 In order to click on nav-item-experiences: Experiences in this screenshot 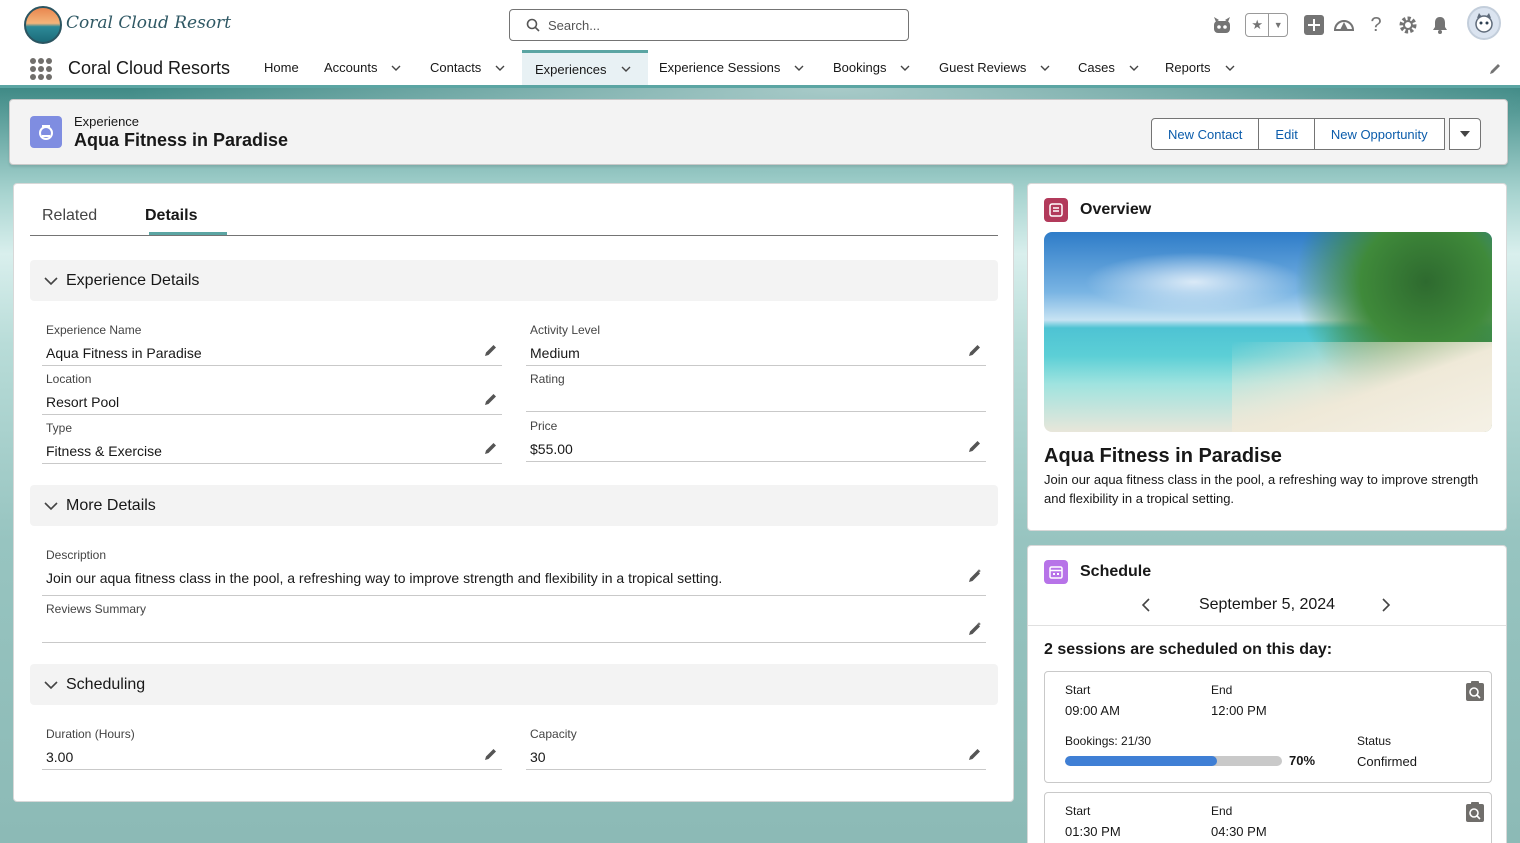, I will do `click(585, 67)`.